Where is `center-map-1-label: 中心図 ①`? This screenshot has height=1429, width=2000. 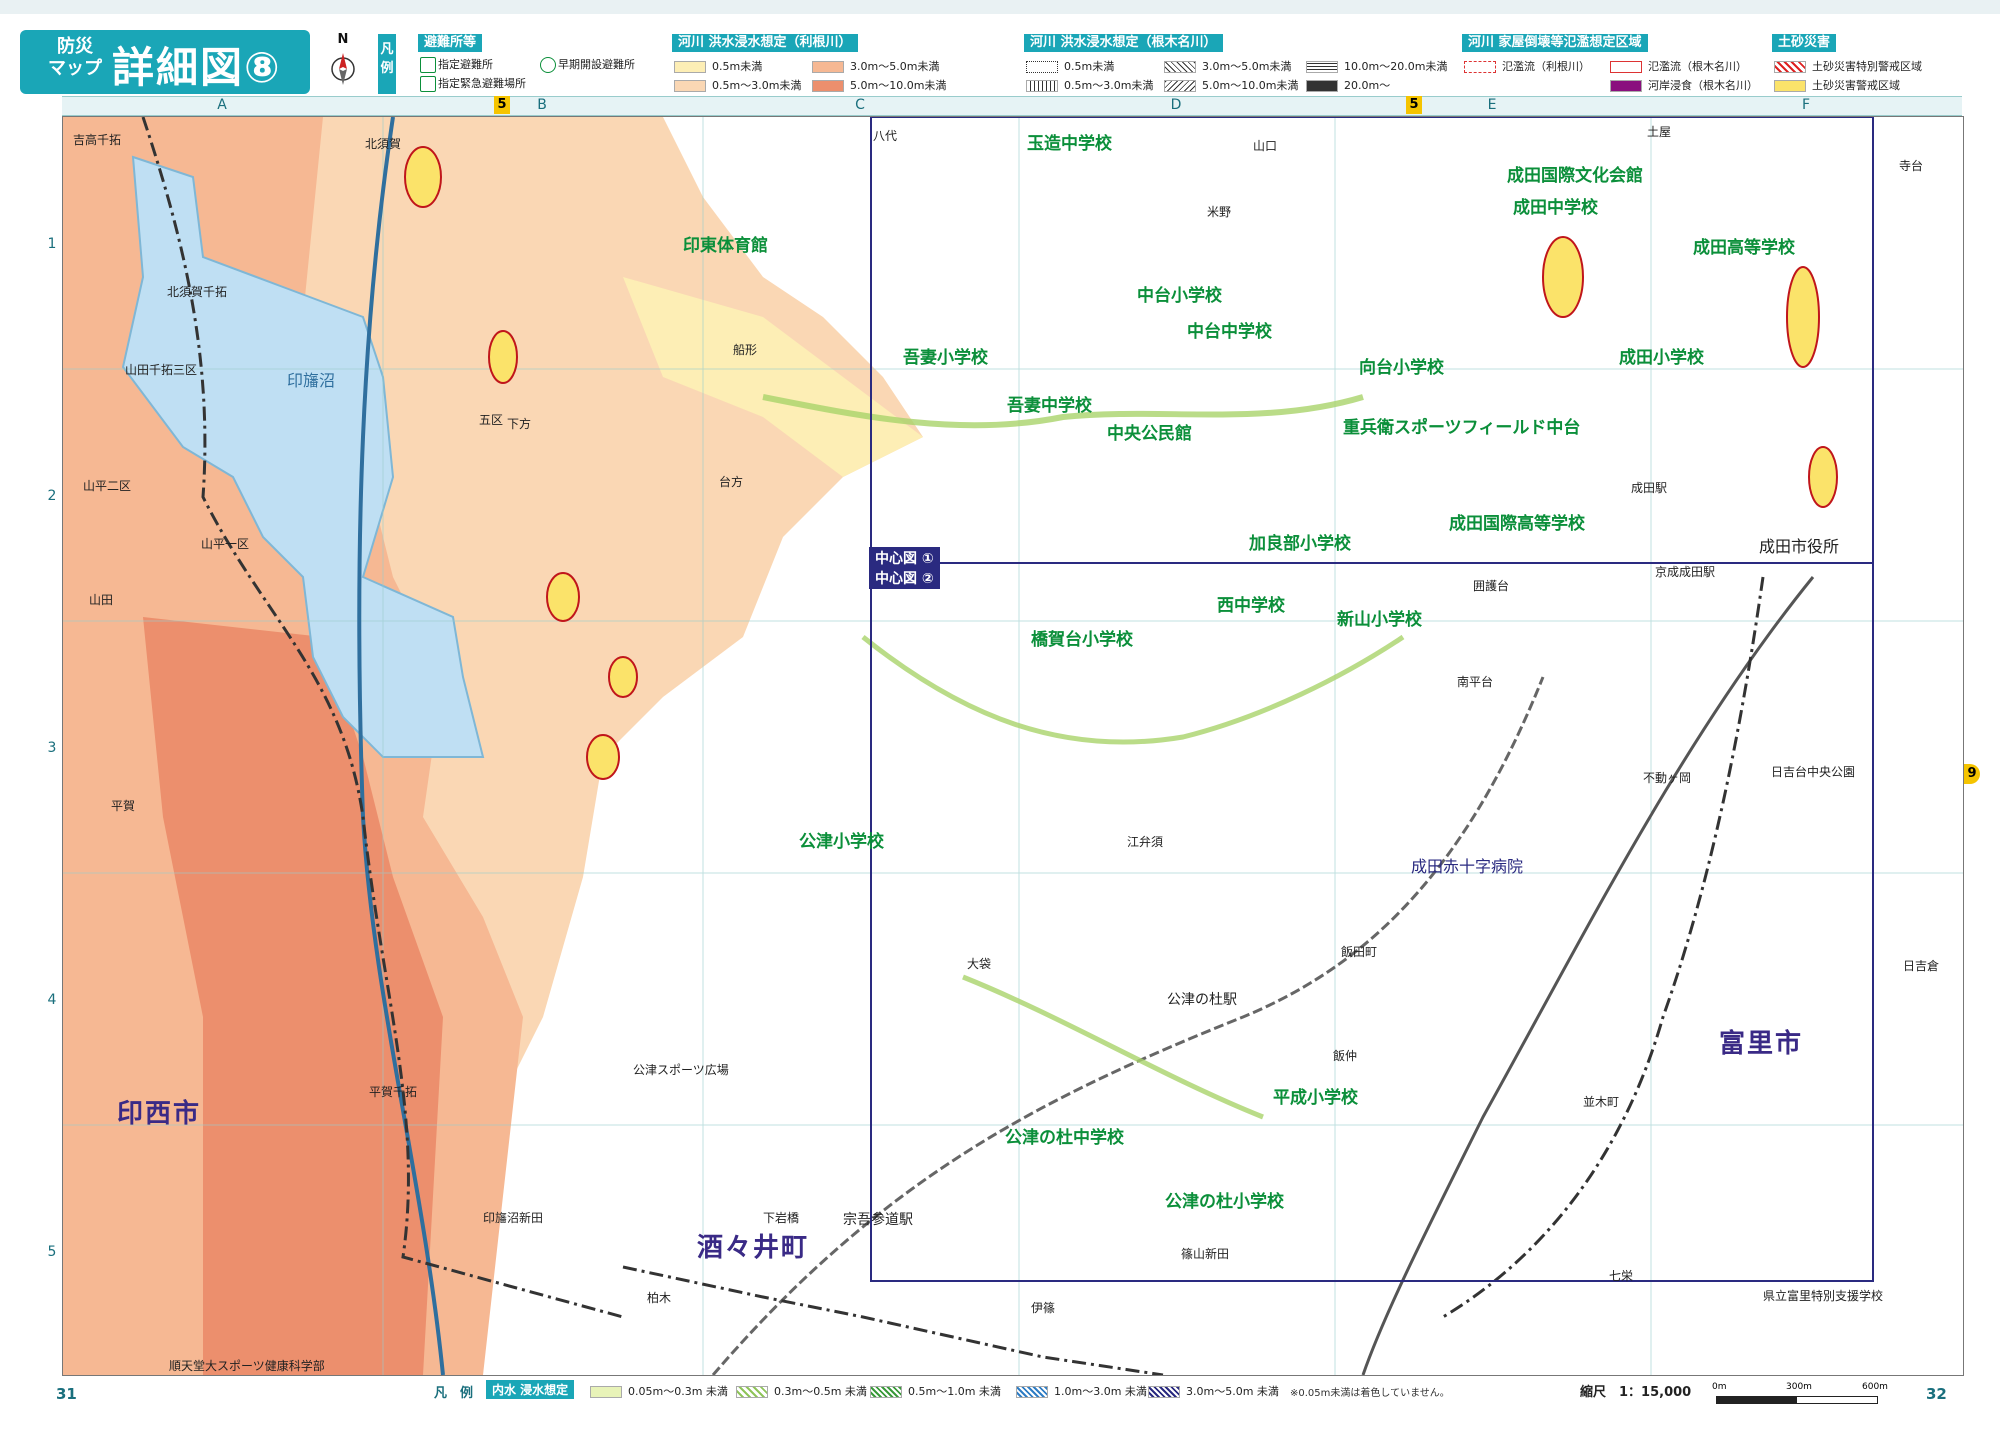
center-map-1-label: 中心図 ① is located at coordinates (904, 558).